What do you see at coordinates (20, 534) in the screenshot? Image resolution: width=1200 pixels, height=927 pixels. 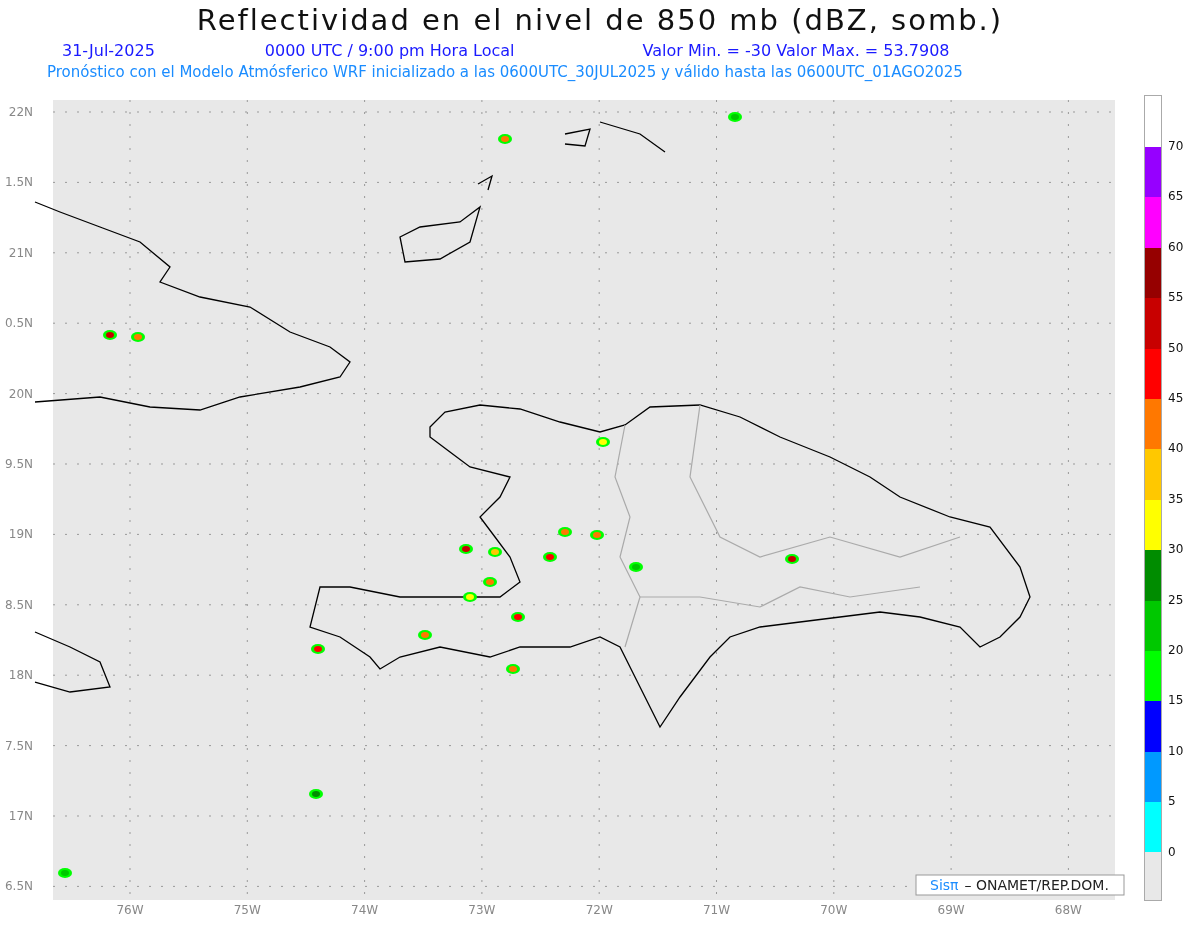 I see `latitude-label: 19N` at bounding box center [20, 534].